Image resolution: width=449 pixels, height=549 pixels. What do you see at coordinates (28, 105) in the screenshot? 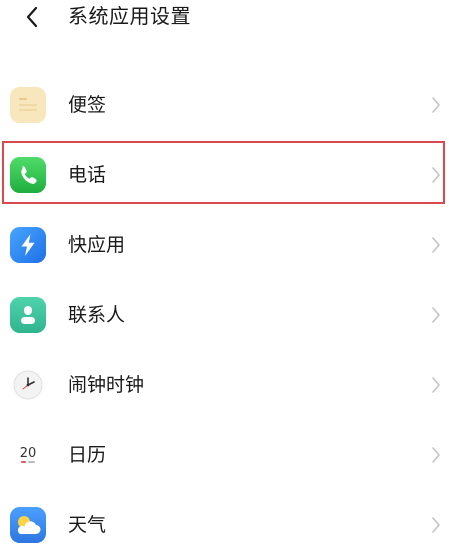
I see `notes-icon` at bounding box center [28, 105].